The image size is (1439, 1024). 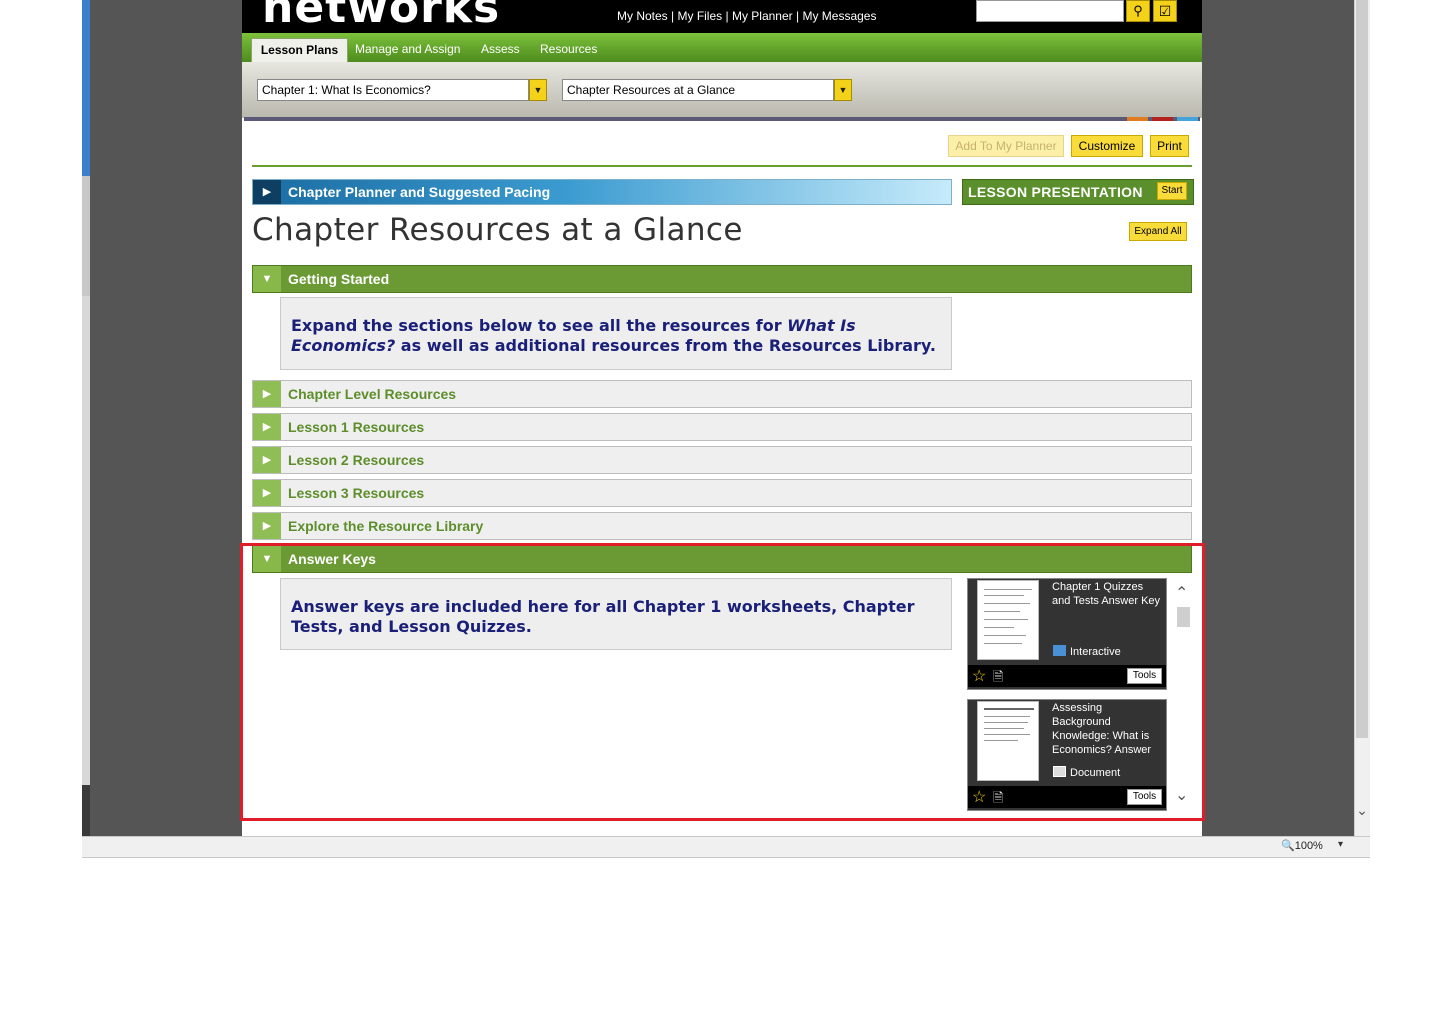 What do you see at coordinates (1158, 231) in the screenshot?
I see `expand-all-button: Expand All` at bounding box center [1158, 231].